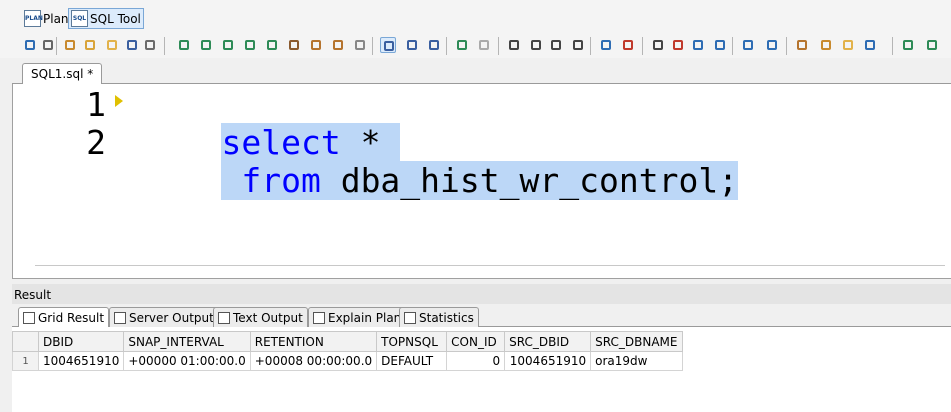 Image resolution: width=951 pixels, height=412 pixels. Describe the element at coordinates (481, 294) in the screenshot. I see `result-panel-header` at that location.